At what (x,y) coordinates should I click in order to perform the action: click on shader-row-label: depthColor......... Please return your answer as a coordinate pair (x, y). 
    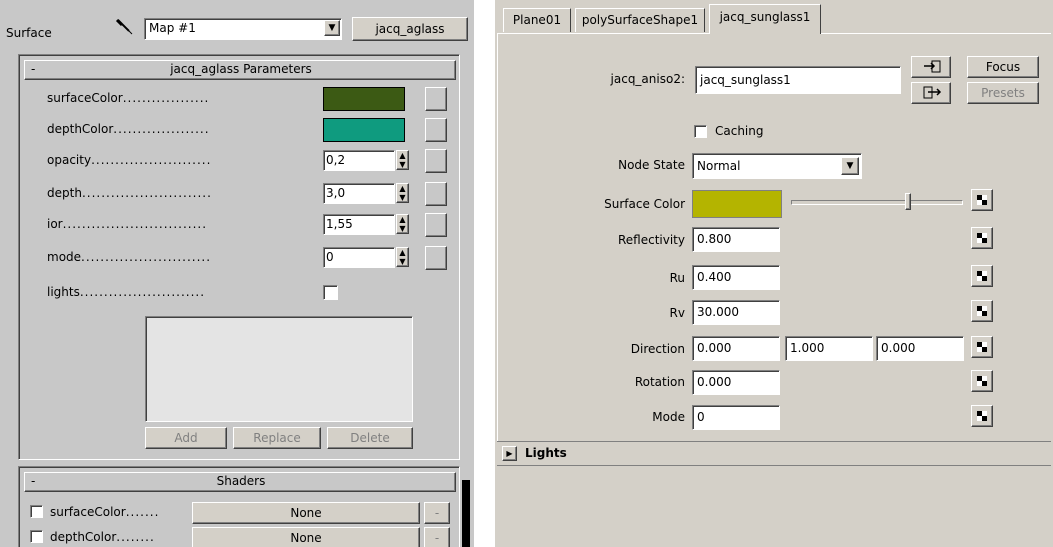
    Looking at the image, I should click on (120, 537).